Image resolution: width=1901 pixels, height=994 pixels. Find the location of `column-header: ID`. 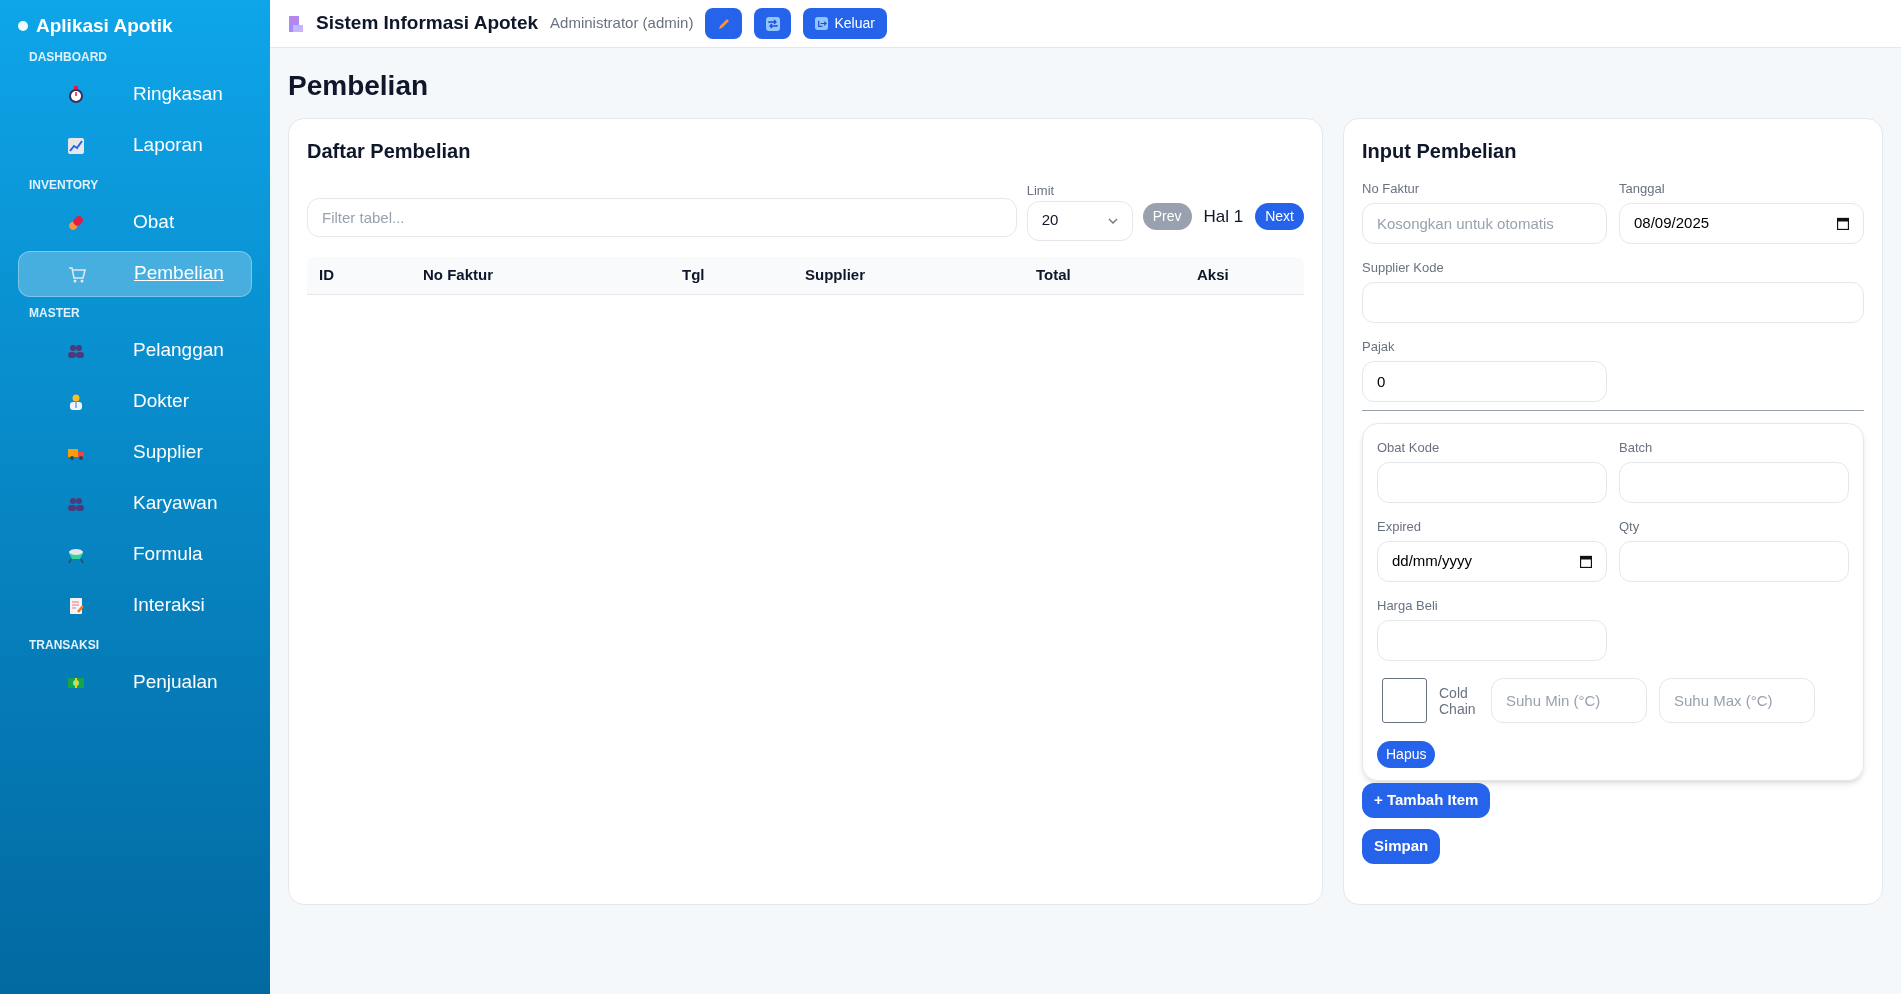

column-header: ID is located at coordinates (326, 274).